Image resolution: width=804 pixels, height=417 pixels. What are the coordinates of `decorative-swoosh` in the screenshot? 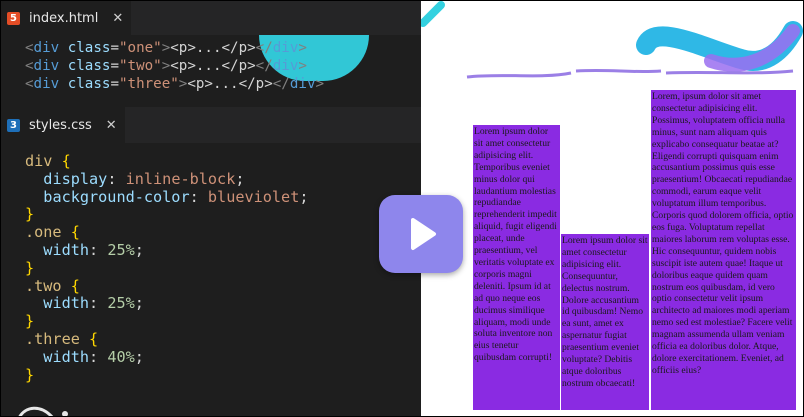 It's located at (612, 49).